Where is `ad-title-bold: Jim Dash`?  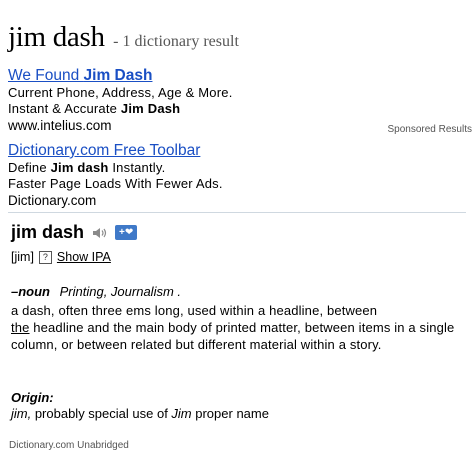 ad-title-bold: Jim Dash is located at coordinates (118, 75).